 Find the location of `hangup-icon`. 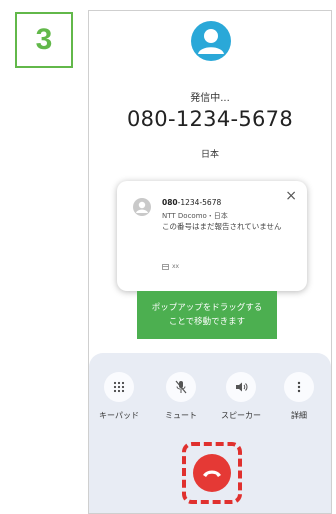

hangup-icon is located at coordinates (212, 473).